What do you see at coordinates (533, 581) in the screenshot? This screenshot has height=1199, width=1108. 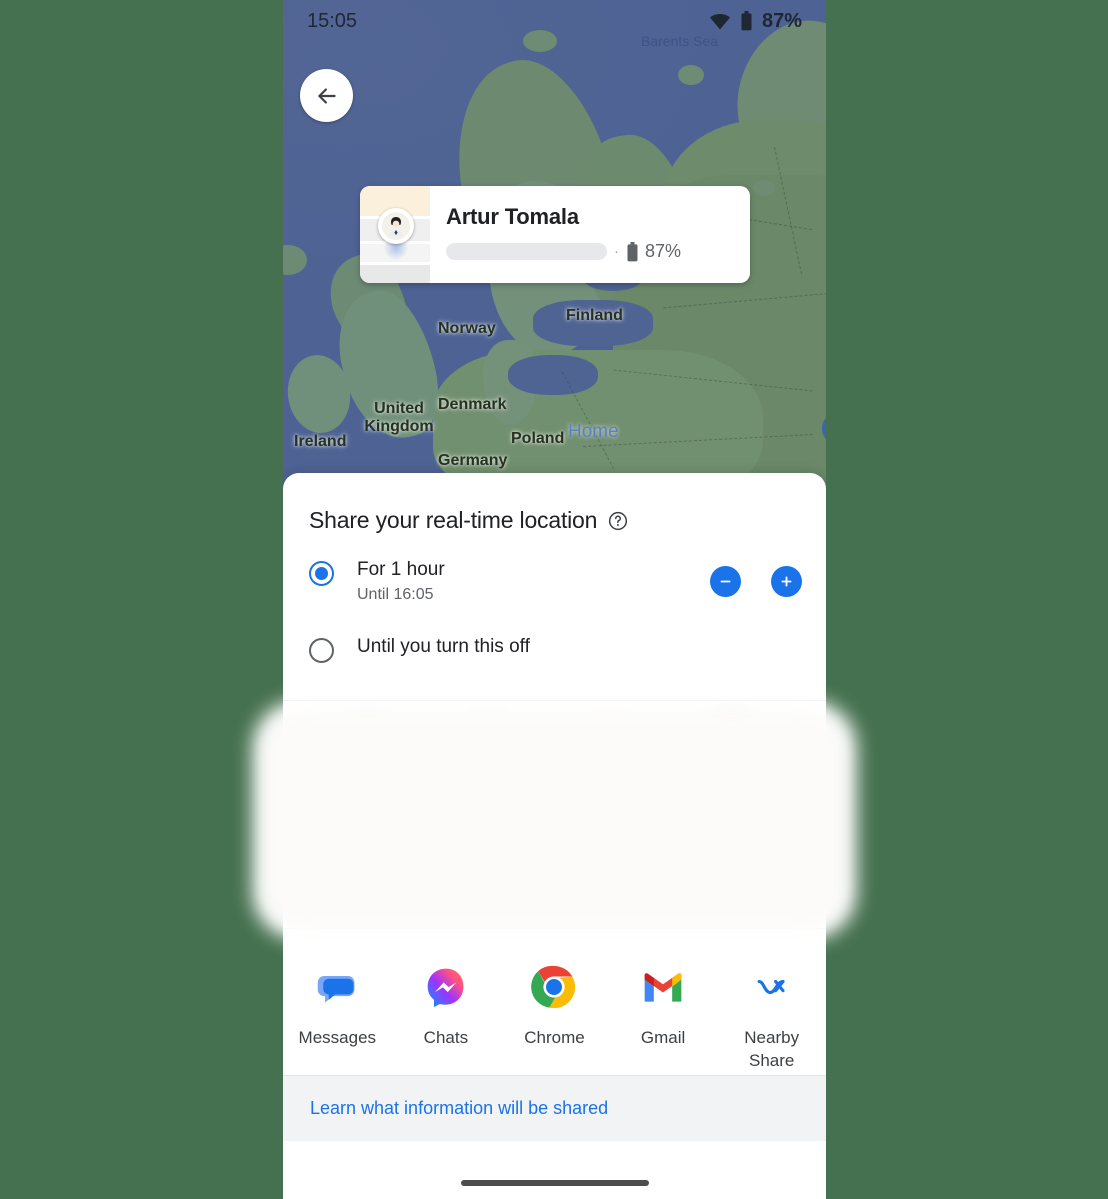 I see `option-text-for-1-hour: For 1 hour Until 16:05` at bounding box center [533, 581].